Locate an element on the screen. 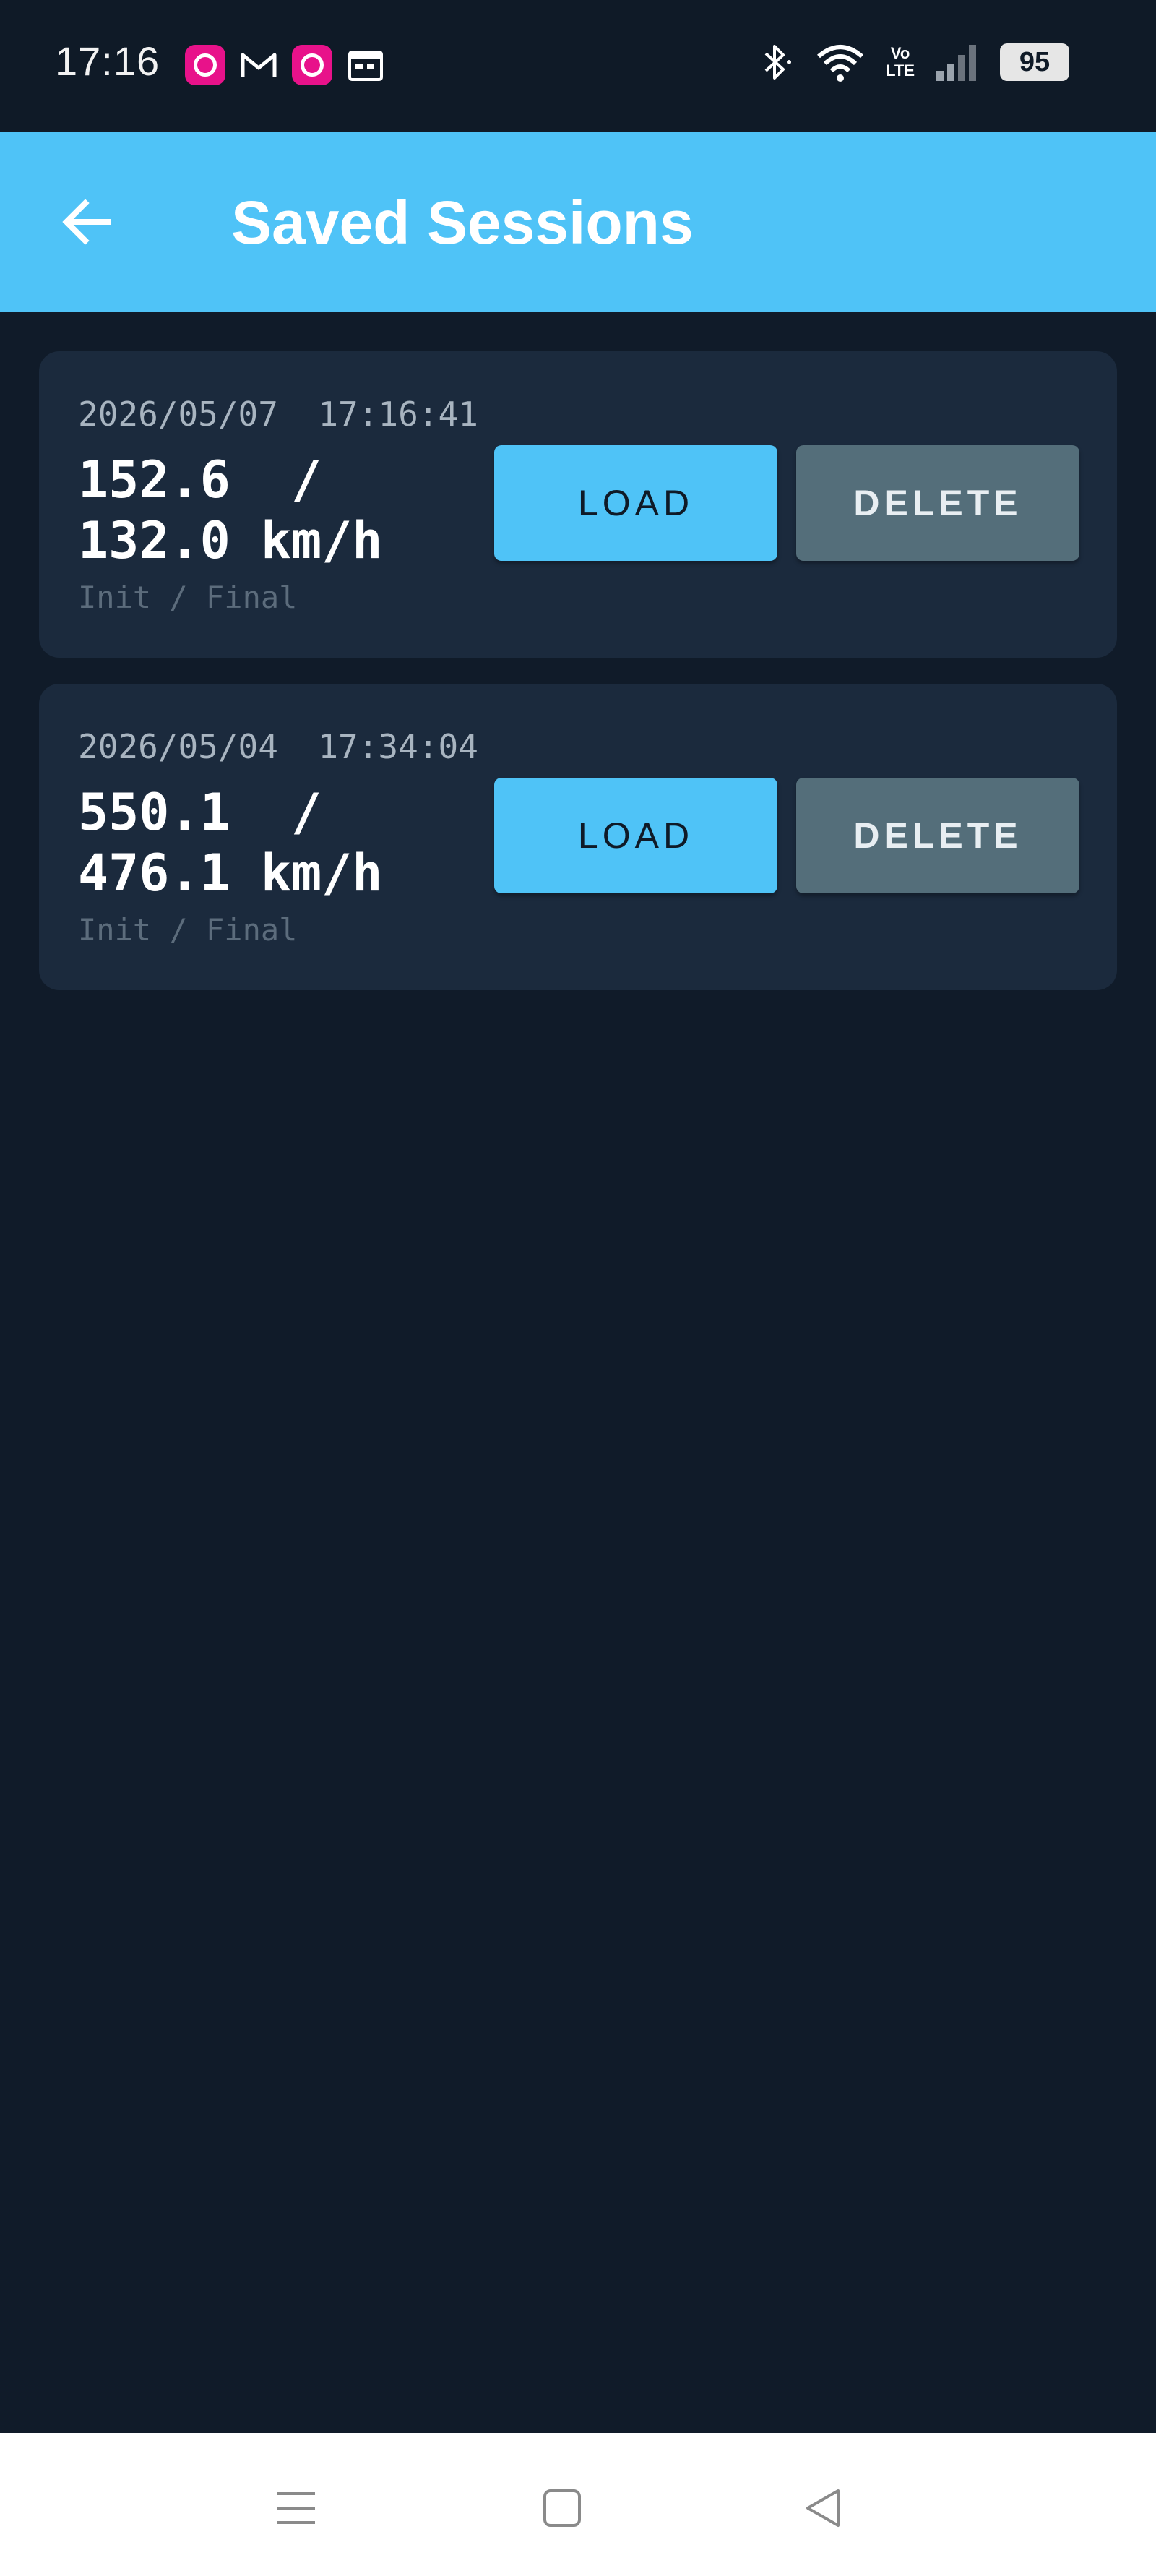  signal-icon is located at coordinates (956, 63).